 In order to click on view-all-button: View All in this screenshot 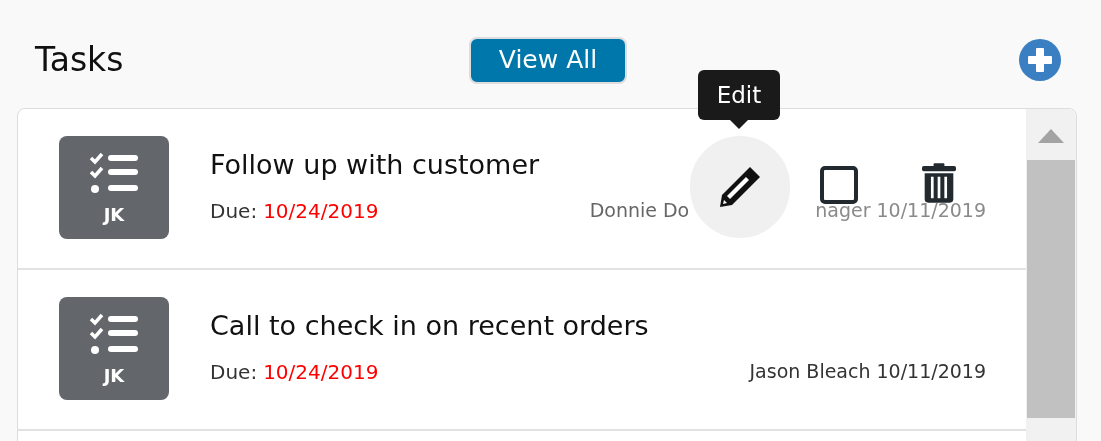, I will do `click(548, 60)`.